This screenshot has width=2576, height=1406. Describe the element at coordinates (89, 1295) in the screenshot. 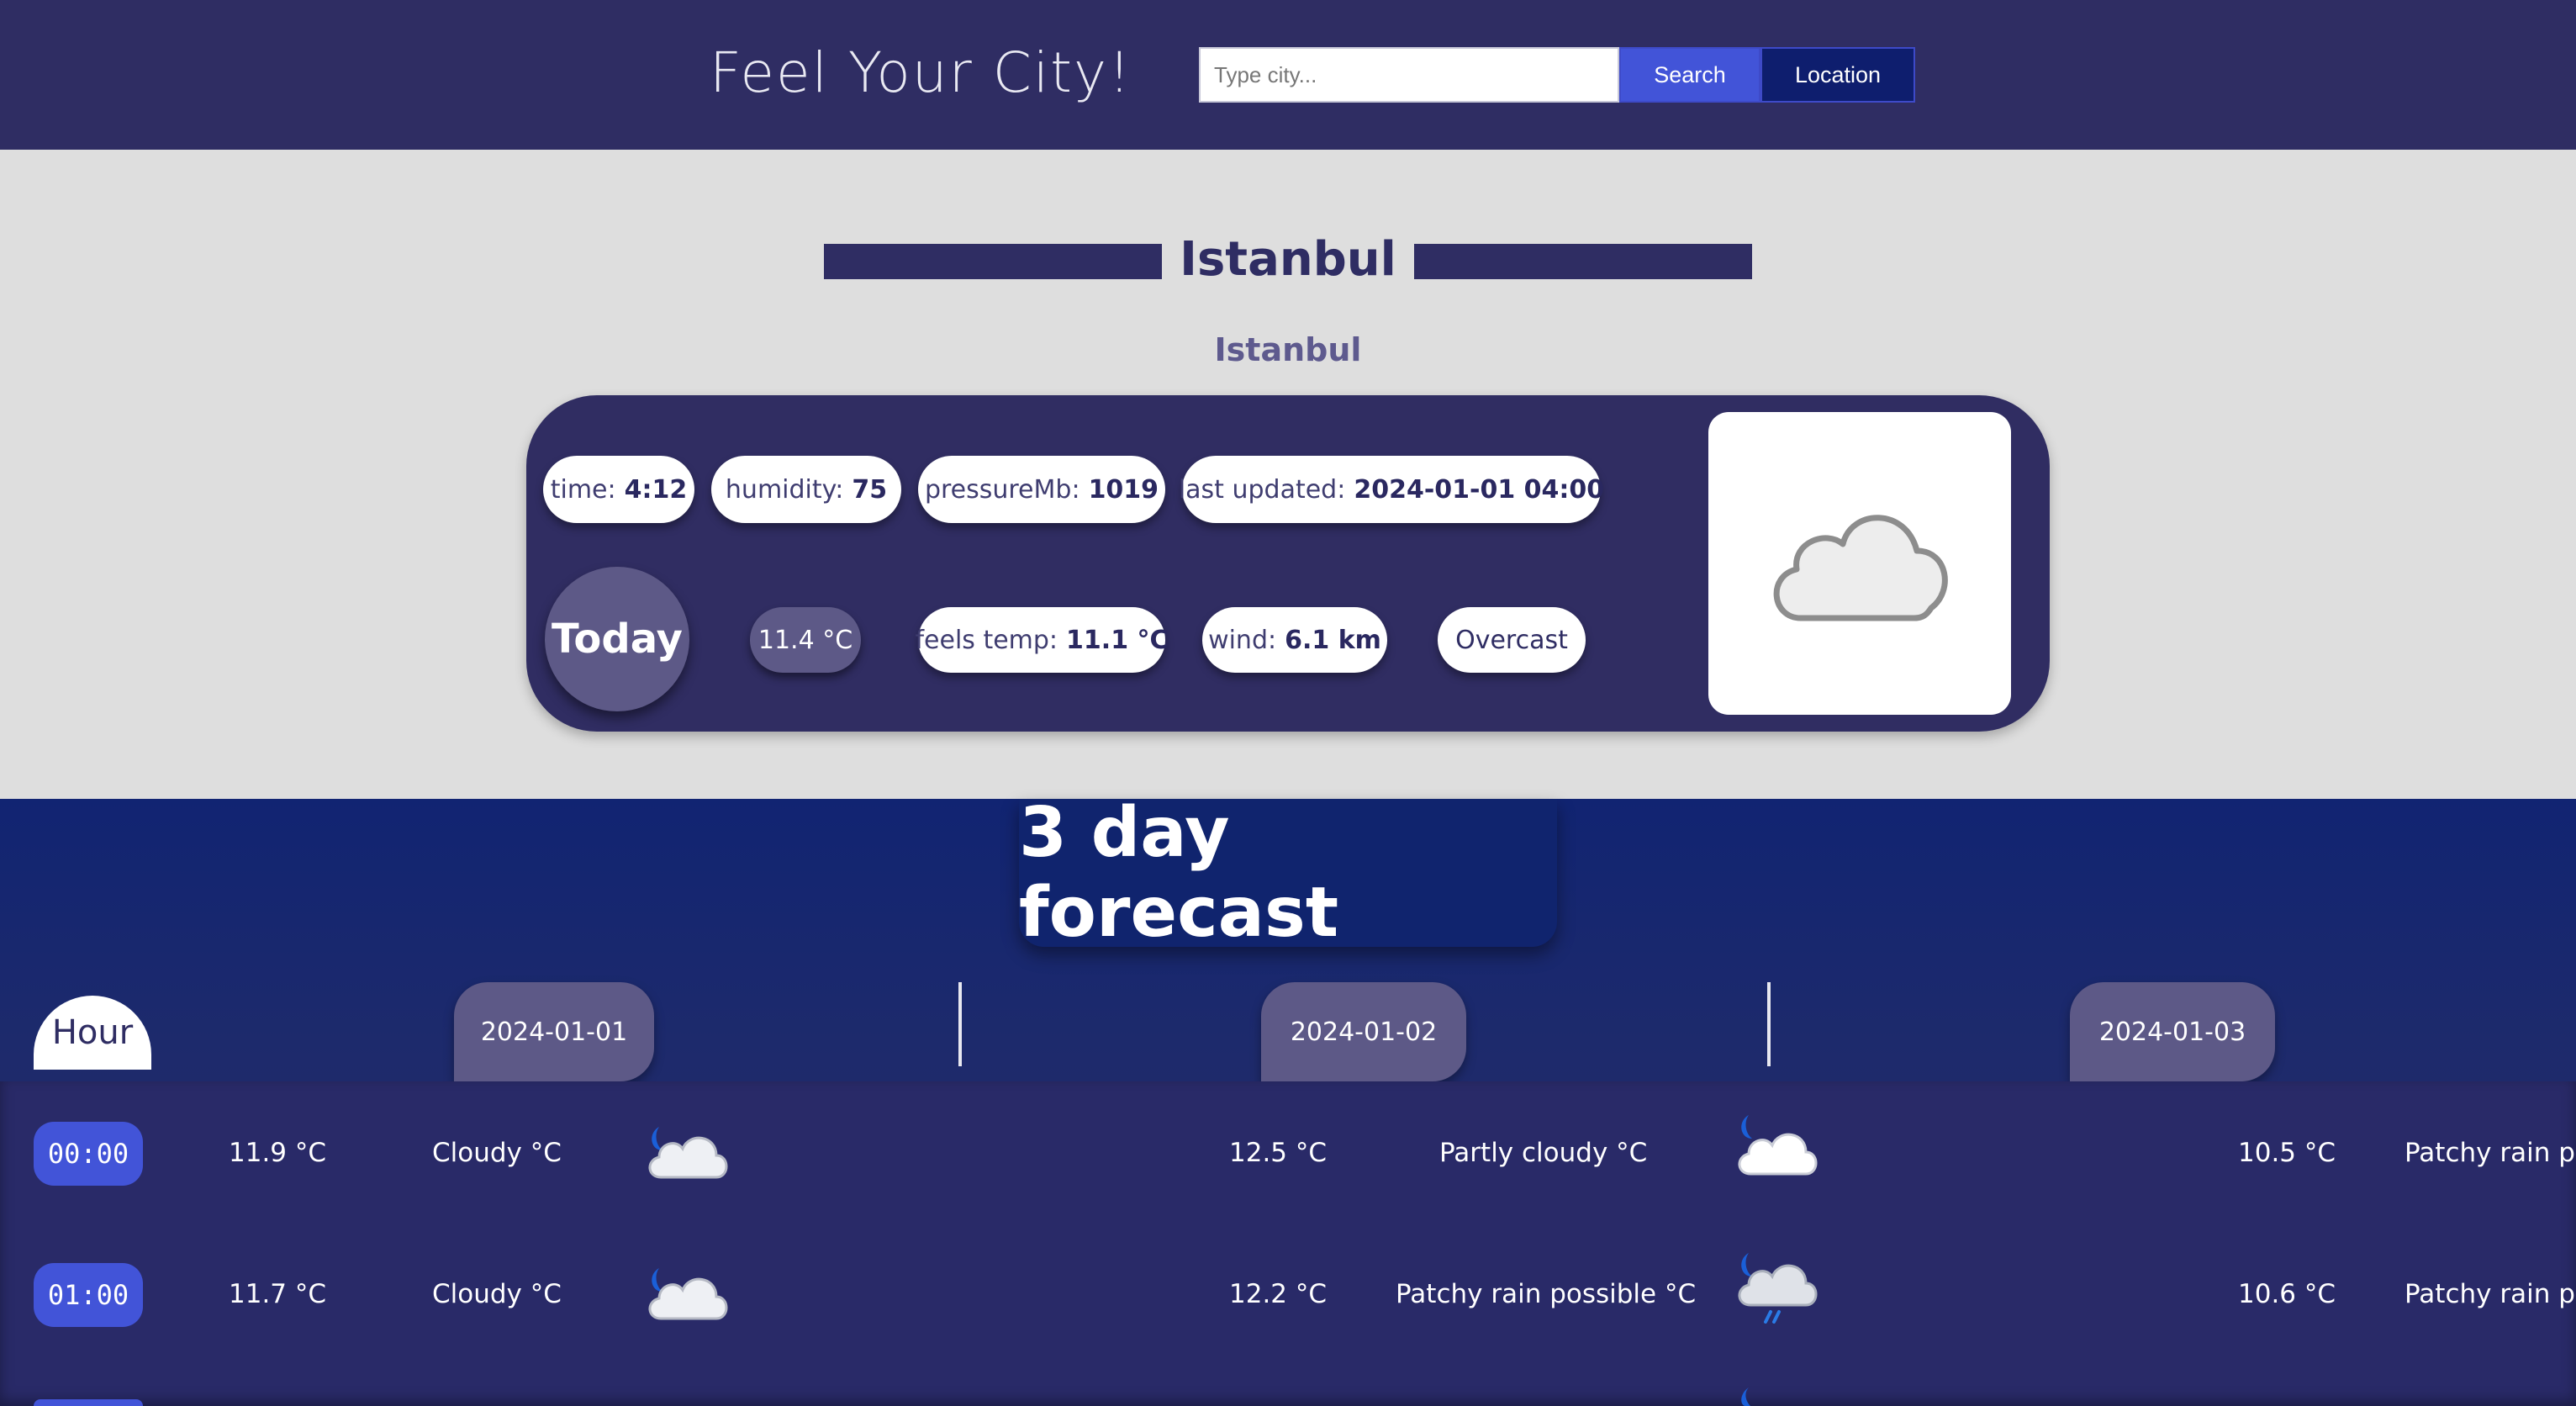

I see `row-hour: 01:00` at that location.